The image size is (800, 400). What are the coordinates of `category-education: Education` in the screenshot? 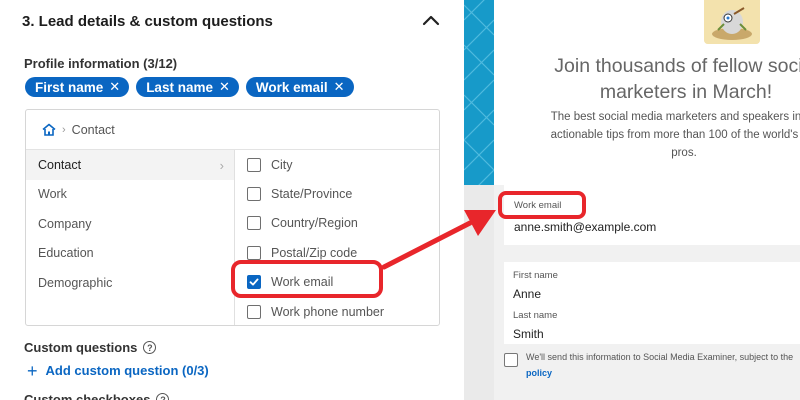 It's located at (130, 254).